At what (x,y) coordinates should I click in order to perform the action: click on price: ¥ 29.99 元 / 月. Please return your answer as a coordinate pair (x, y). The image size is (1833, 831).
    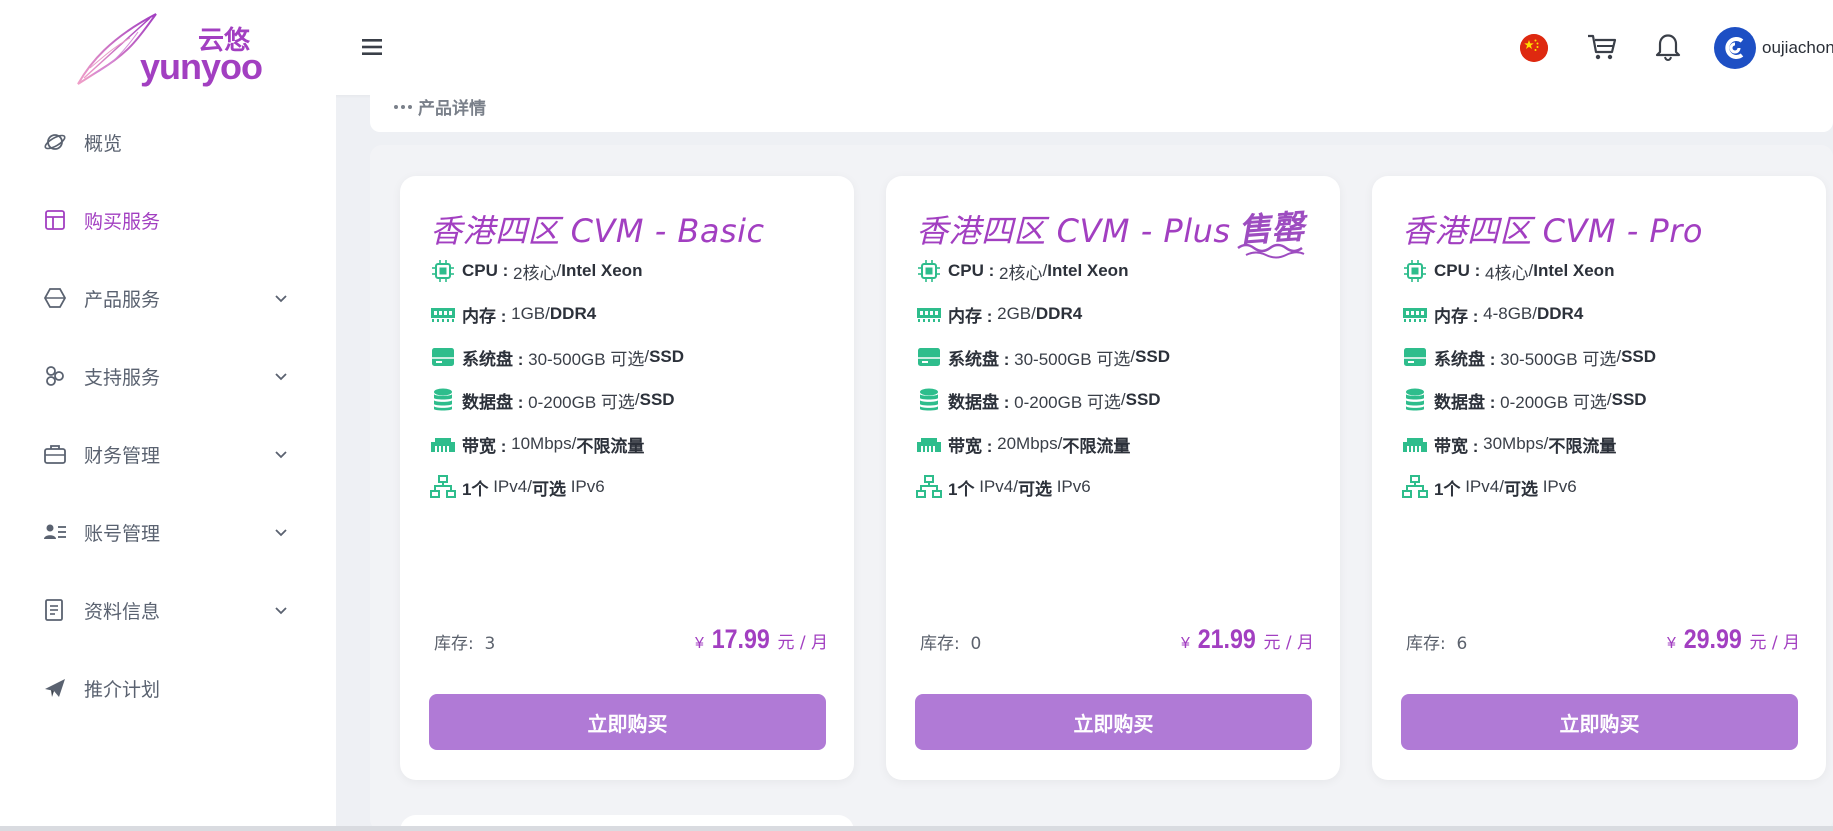
    Looking at the image, I should click on (1733, 639).